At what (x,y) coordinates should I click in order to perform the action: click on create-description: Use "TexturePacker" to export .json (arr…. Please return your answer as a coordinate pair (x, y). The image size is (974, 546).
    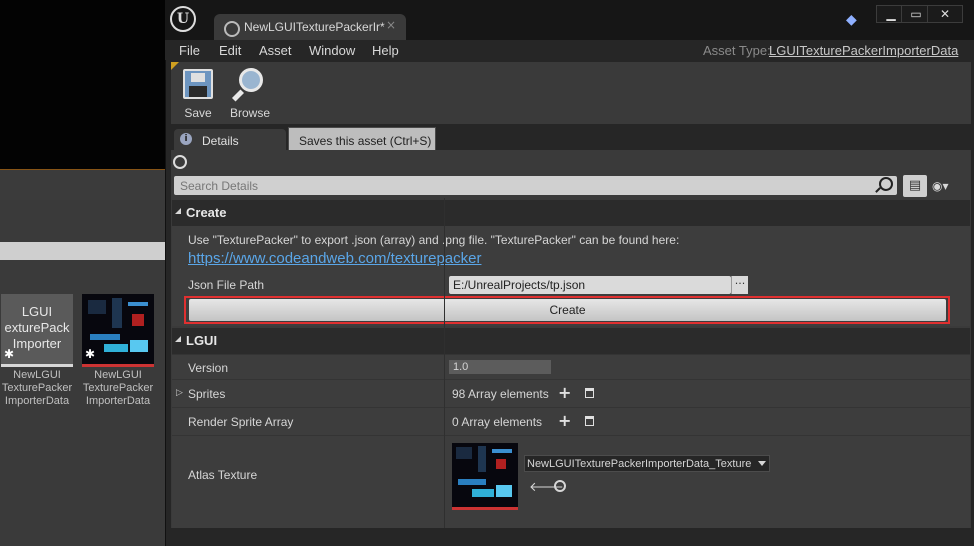
    Looking at the image, I should click on (434, 240).